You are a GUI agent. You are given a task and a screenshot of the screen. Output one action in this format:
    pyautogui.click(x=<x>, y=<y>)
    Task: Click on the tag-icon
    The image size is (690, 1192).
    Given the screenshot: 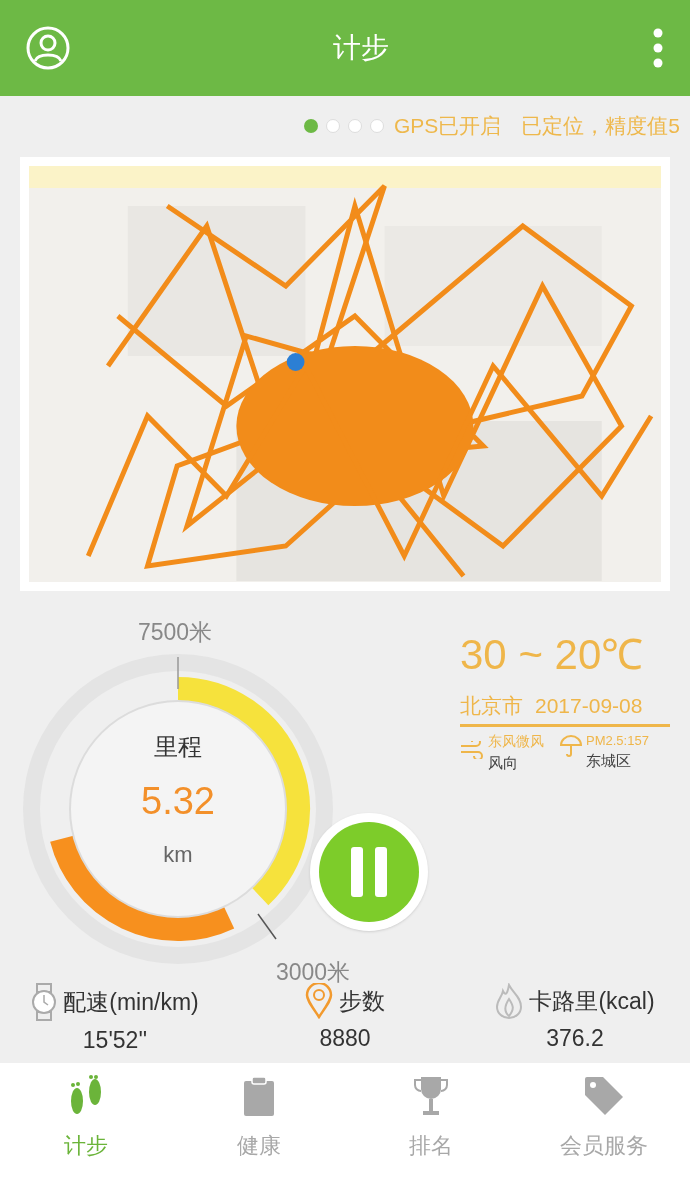 What is the action you would take?
    pyautogui.click(x=603, y=1096)
    